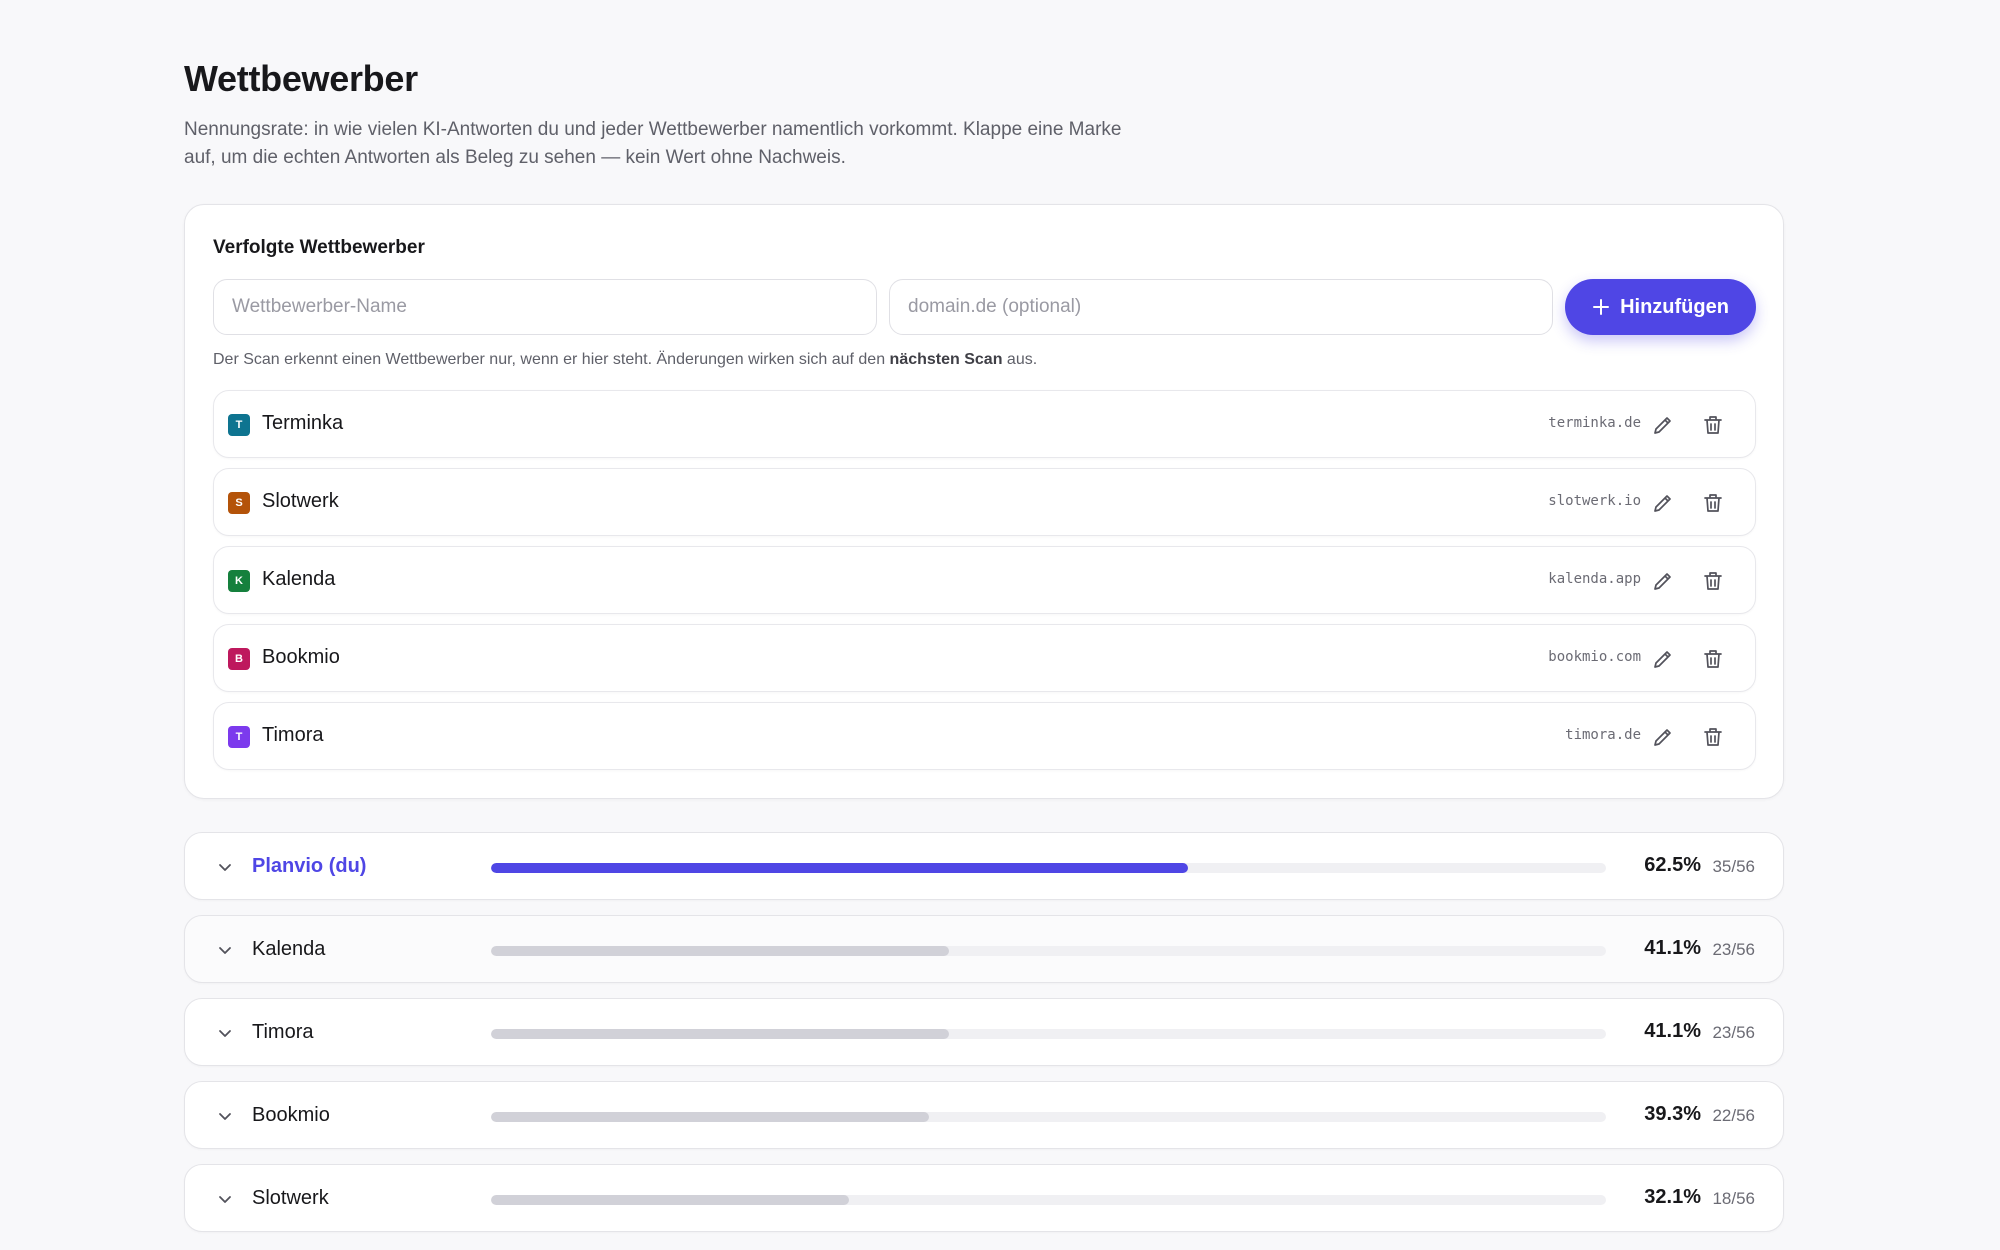 The image size is (2000, 1250). Describe the element at coordinates (984, 424) in the screenshot. I see `competitor-row: T Terminka terminka.de` at that location.